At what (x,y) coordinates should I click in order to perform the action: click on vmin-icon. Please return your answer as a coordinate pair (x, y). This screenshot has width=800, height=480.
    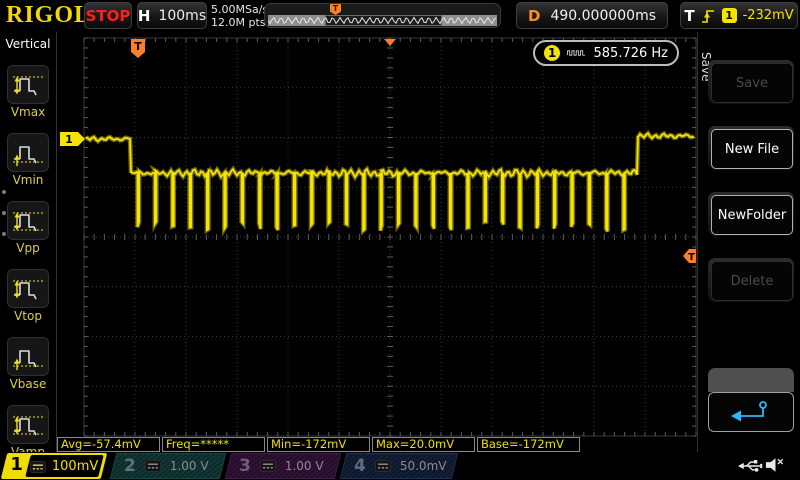
    Looking at the image, I should click on (28, 152).